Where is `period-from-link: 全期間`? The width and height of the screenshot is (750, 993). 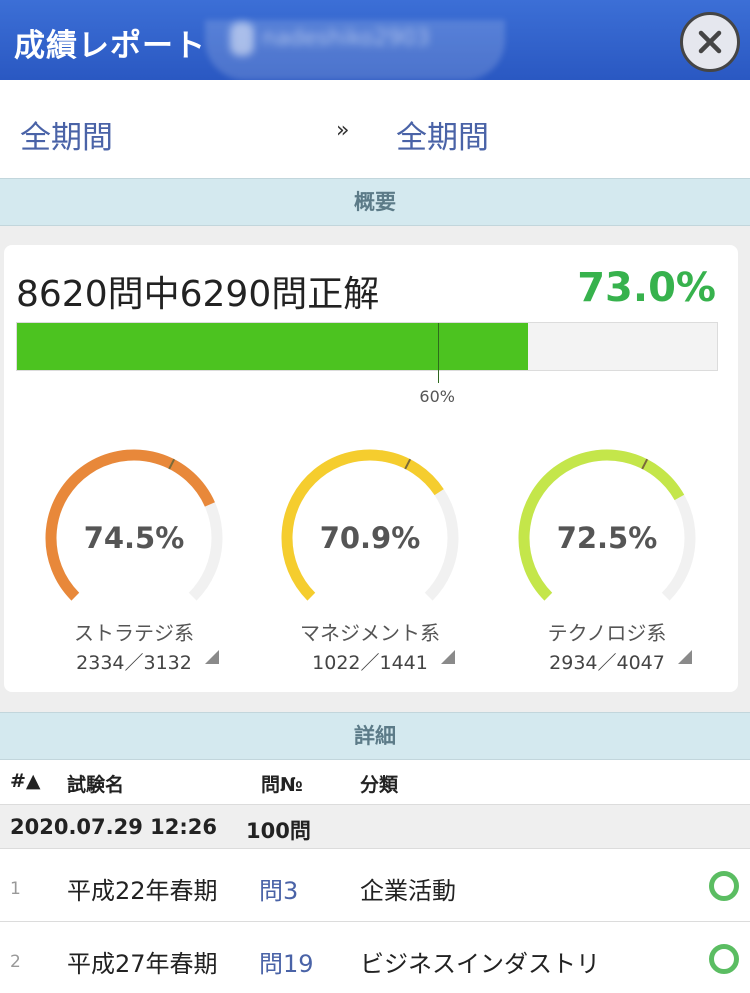
period-from-link: 全期間 is located at coordinates (66, 134).